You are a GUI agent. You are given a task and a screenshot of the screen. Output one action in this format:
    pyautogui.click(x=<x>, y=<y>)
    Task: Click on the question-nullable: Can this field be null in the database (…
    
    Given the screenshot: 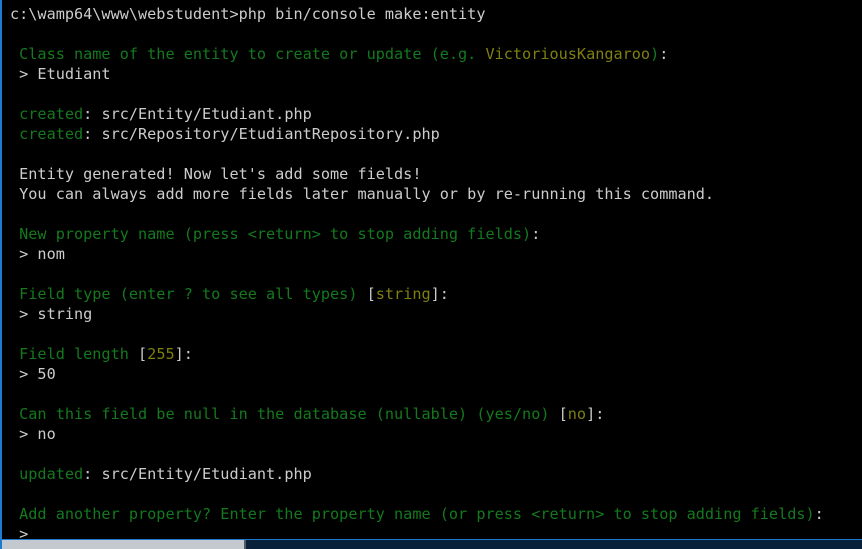 What is the action you would take?
    pyautogui.click(x=436, y=414)
    